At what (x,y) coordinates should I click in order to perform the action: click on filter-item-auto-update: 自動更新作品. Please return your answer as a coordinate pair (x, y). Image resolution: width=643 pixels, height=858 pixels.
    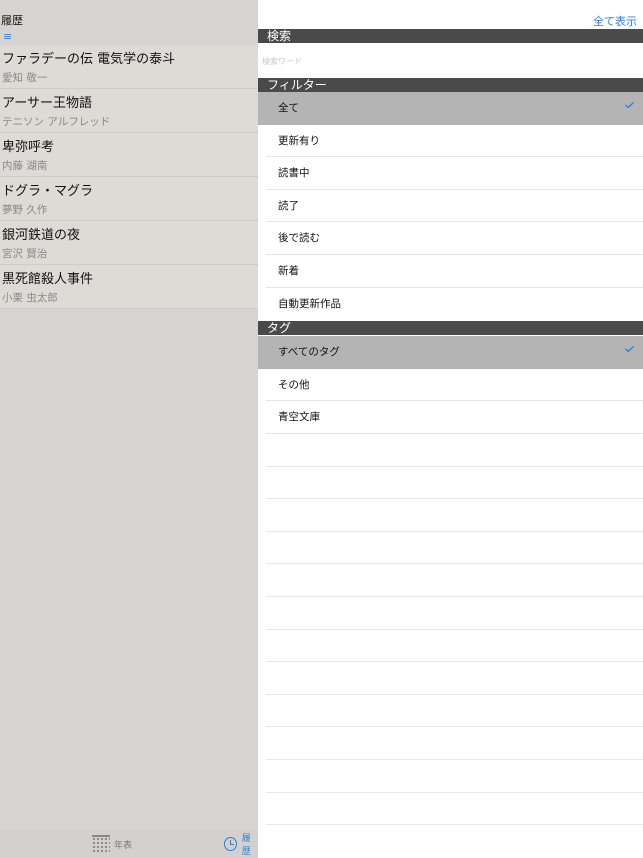
    Looking at the image, I should click on (450, 304).